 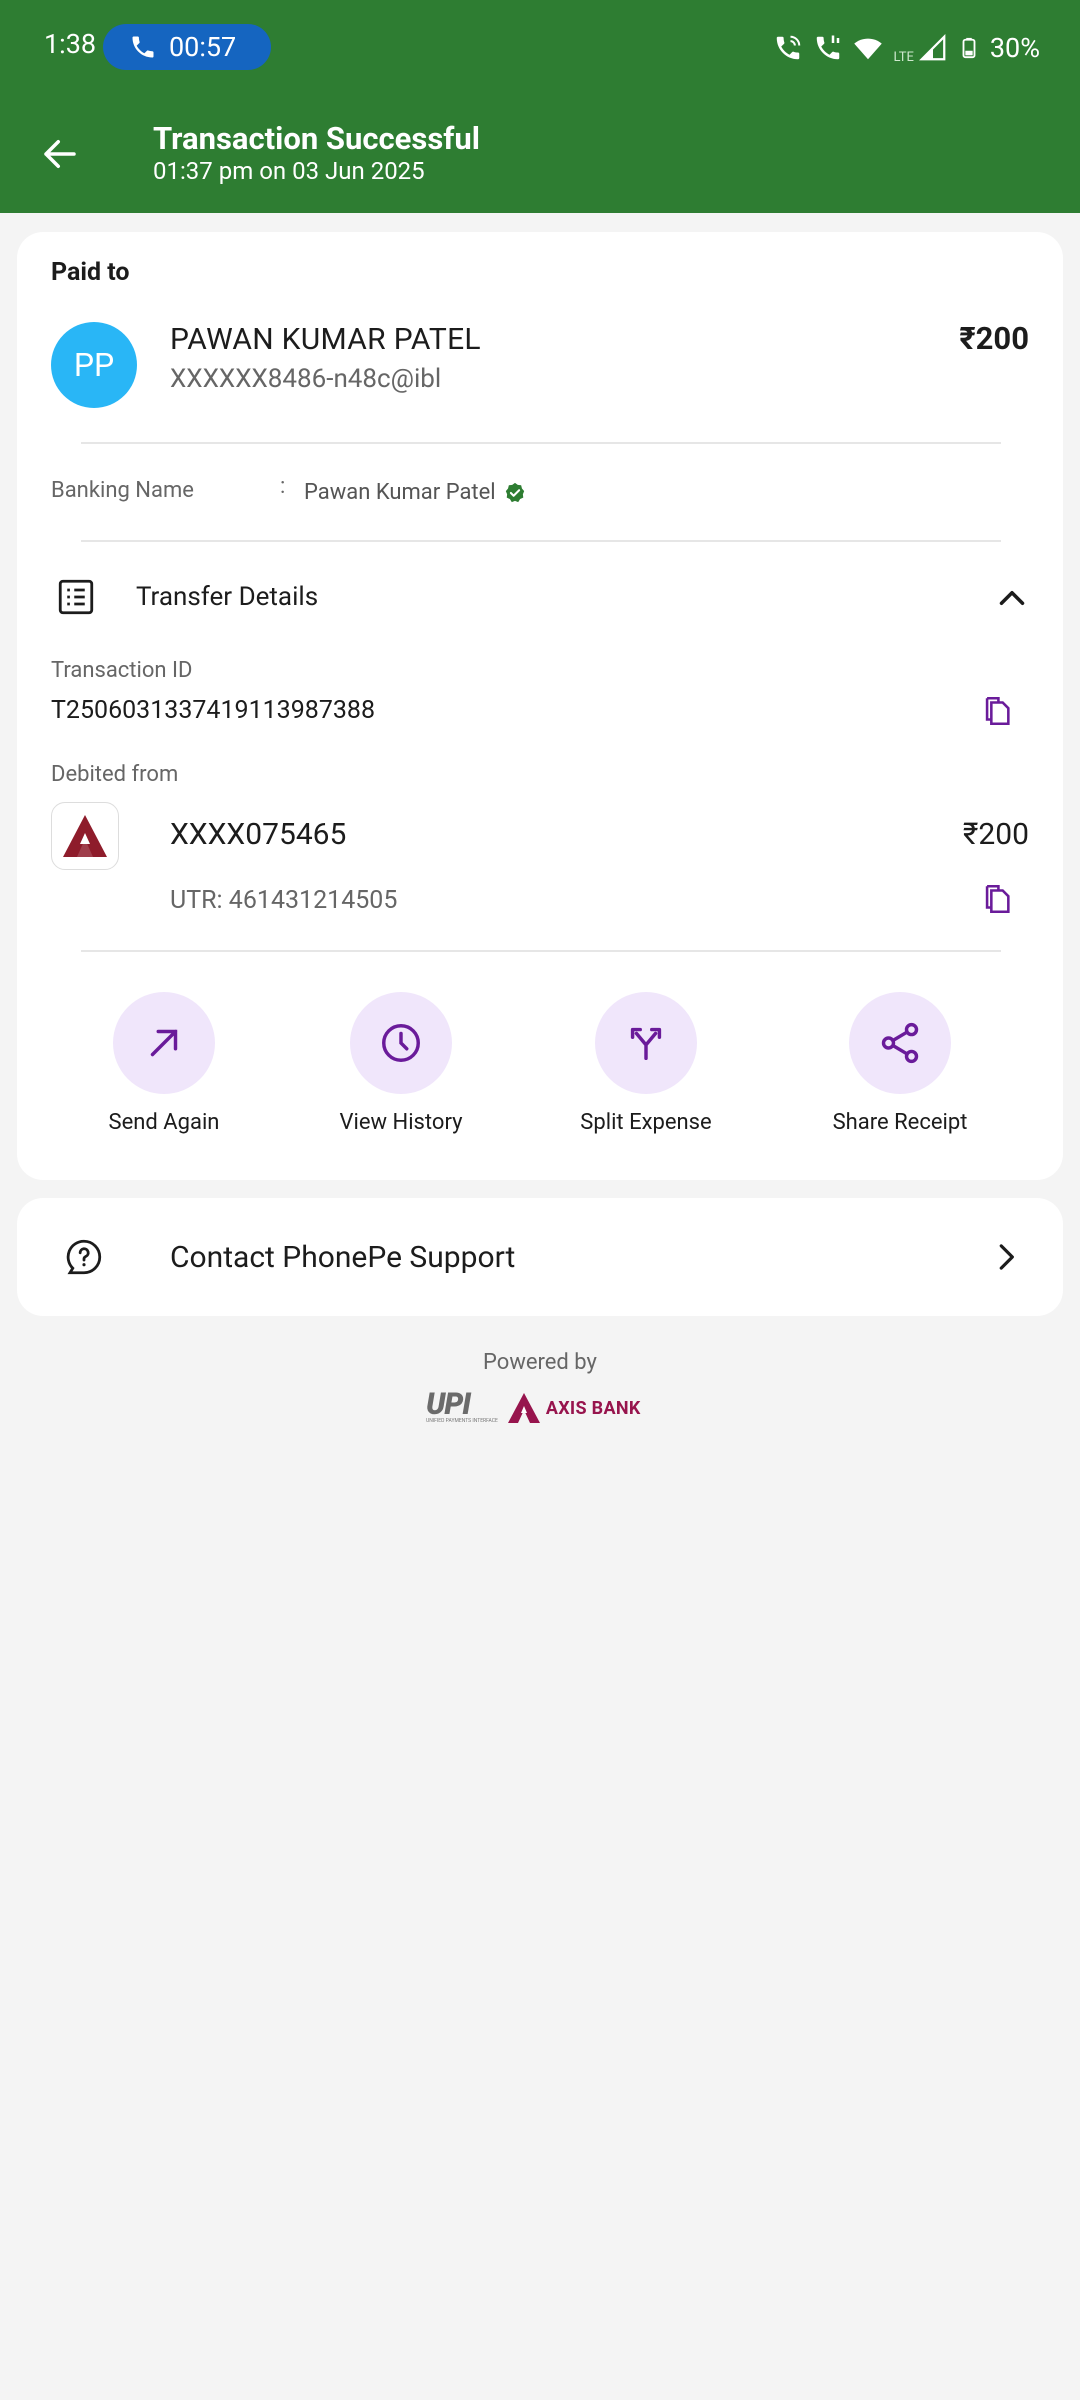 What do you see at coordinates (903, 57) in the screenshot?
I see `network-type: LTE` at bounding box center [903, 57].